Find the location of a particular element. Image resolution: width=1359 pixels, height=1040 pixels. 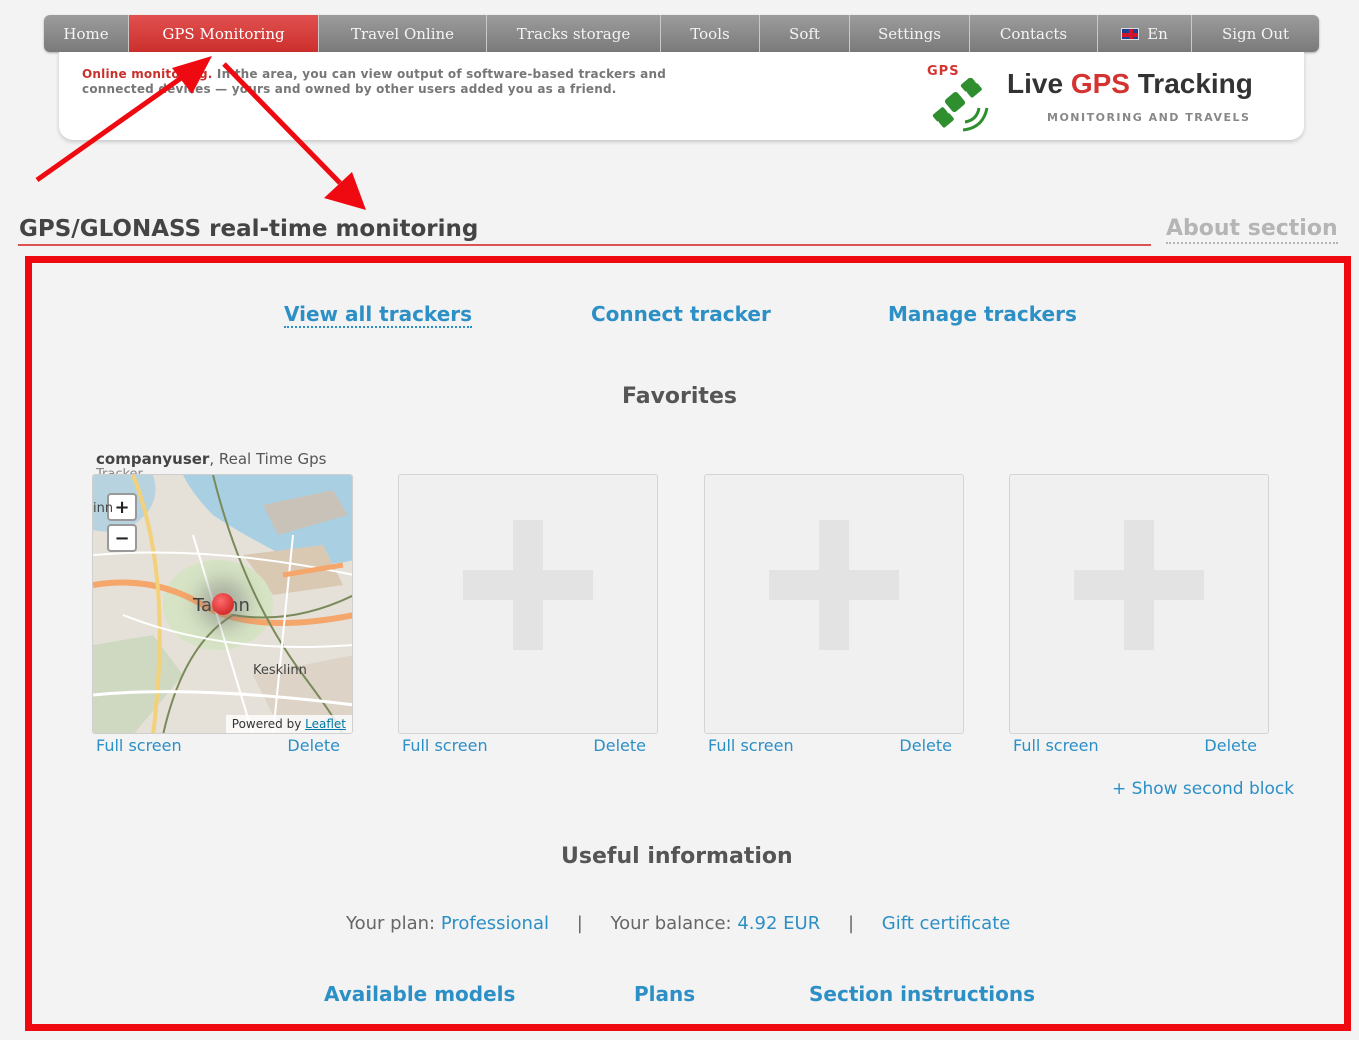

balance-label: Your balance: is located at coordinates (674, 923).